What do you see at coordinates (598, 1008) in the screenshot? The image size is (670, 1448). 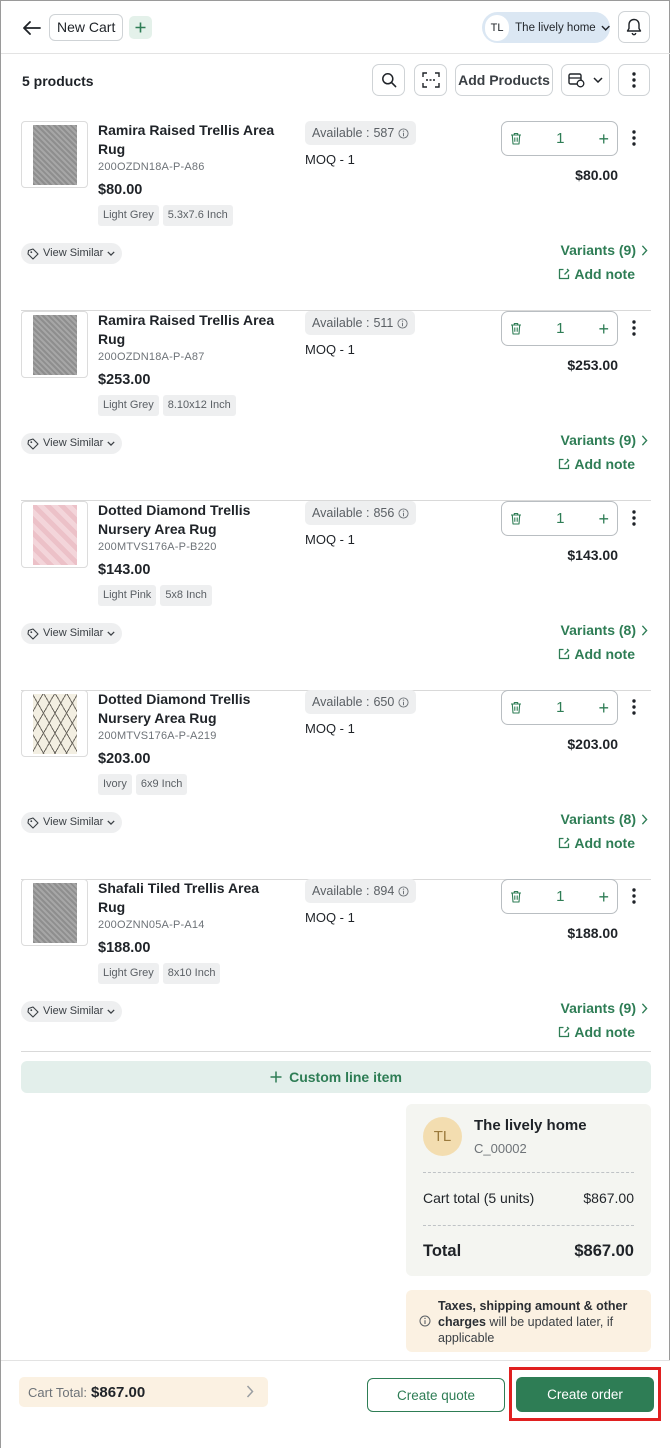 I see `variants-label: Variants (9)` at bounding box center [598, 1008].